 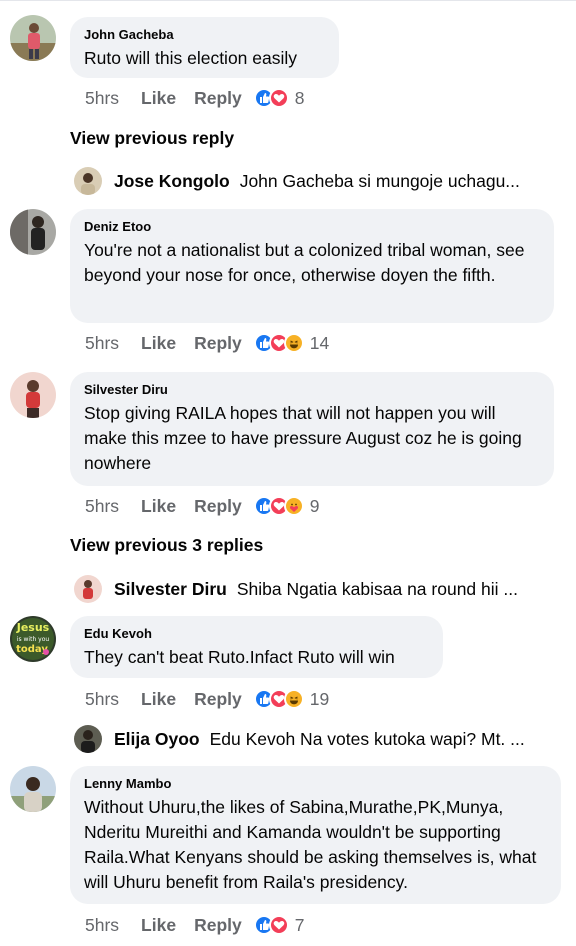 I want to click on comment-actions: 5hrs Like Reply 9, so click(x=202, y=506).